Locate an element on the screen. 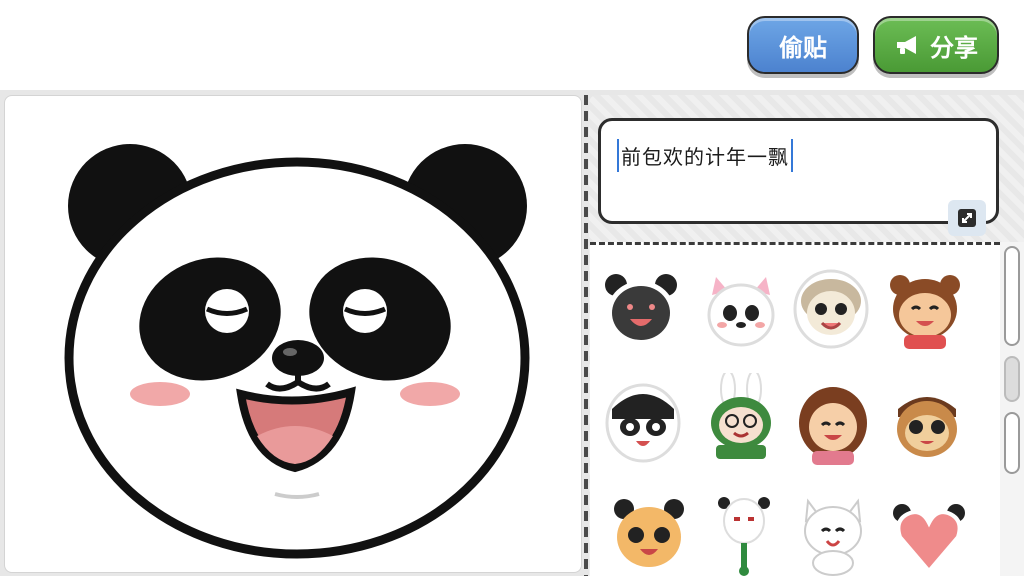  share-button: 分享 is located at coordinates (936, 45).